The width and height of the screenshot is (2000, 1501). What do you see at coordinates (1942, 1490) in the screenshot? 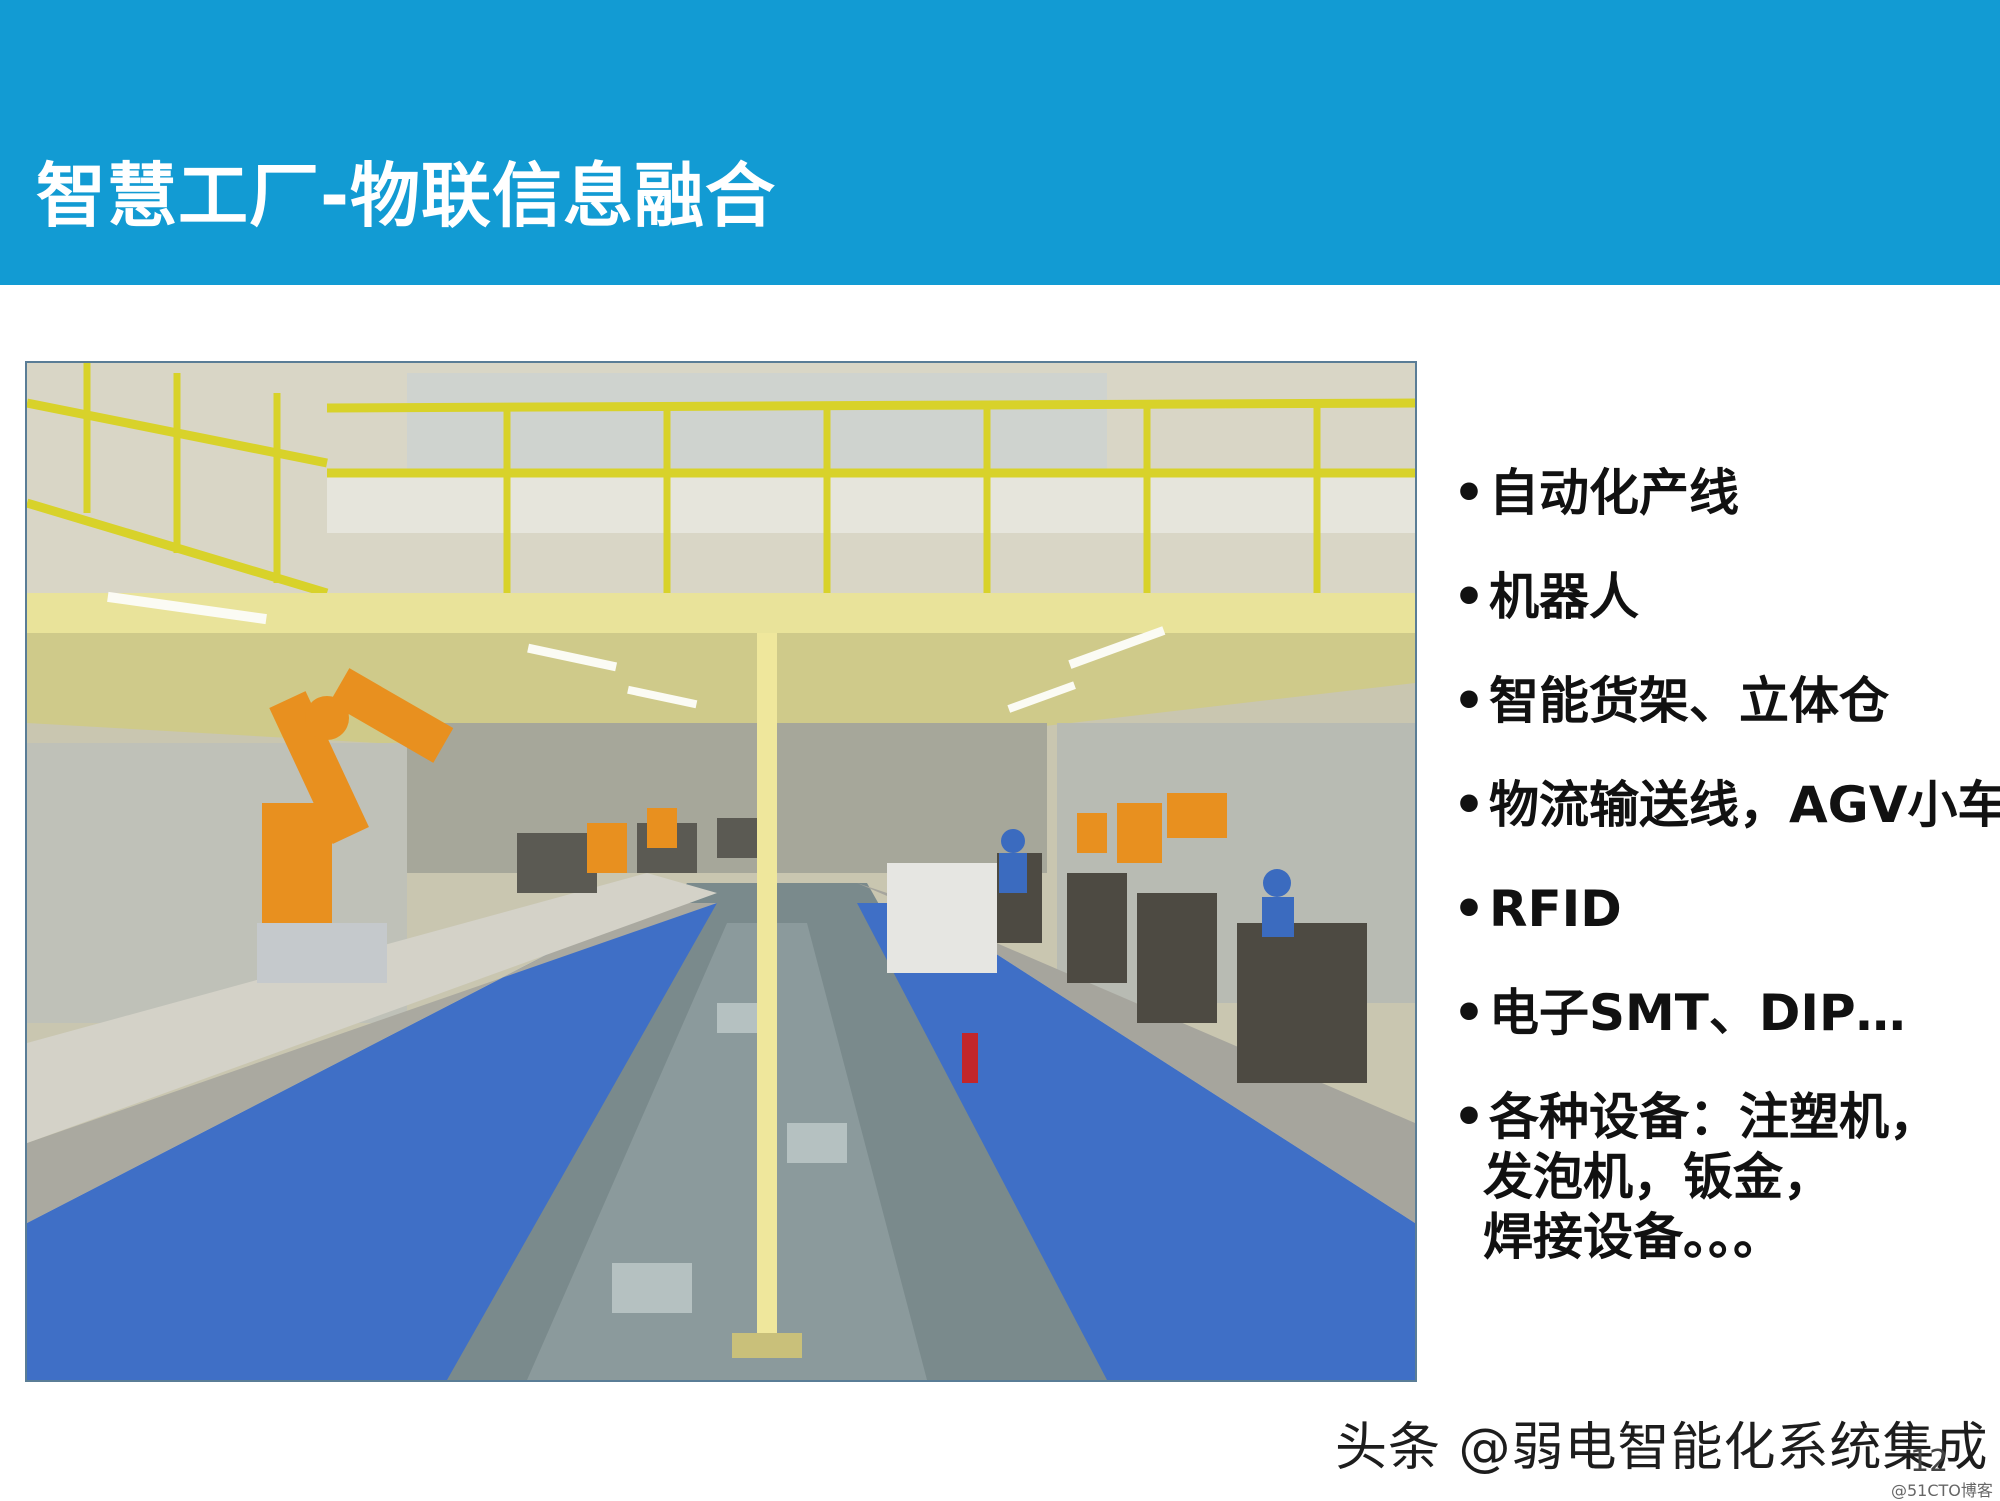
I see `source-watermark: @51CTO博客` at bounding box center [1942, 1490].